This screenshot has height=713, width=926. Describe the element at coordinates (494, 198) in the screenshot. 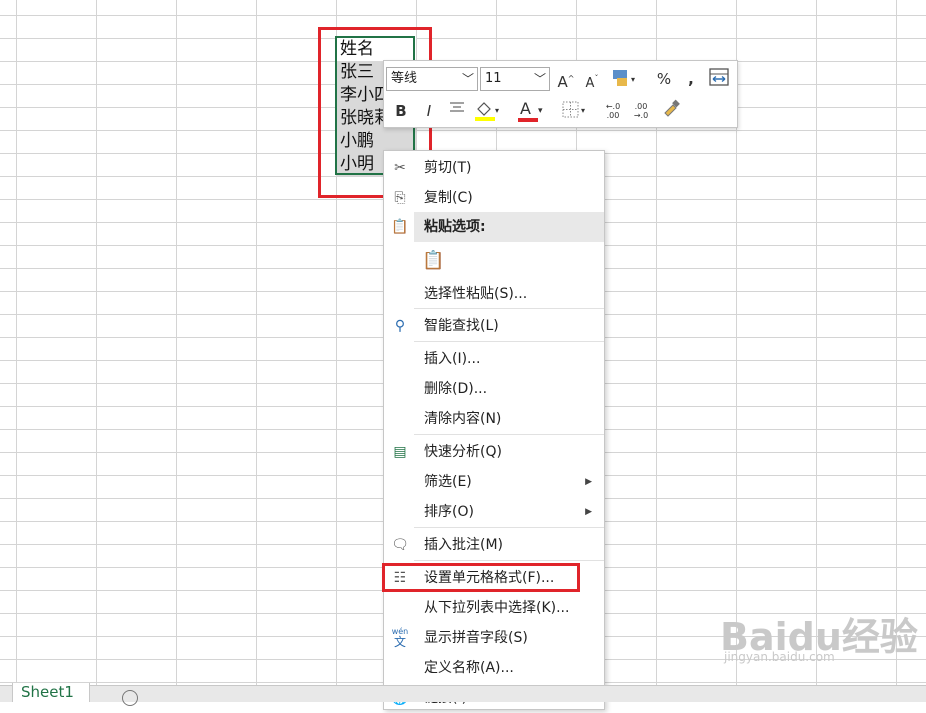

I see `menu-item-copy: ⎘ 复制(C)` at that location.